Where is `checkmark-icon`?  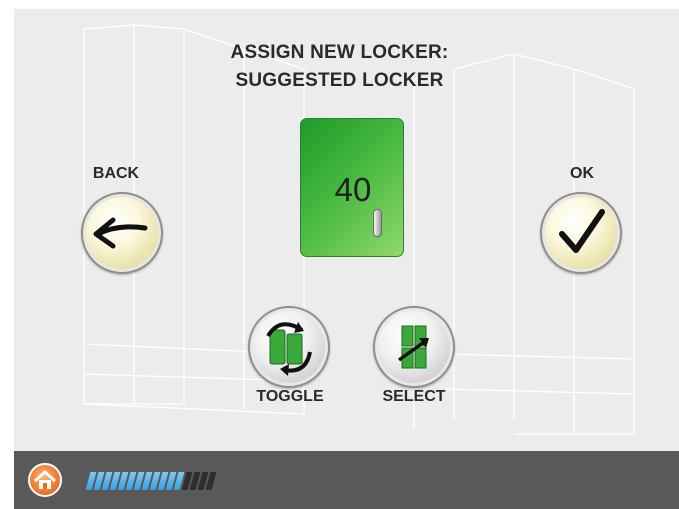 checkmark-icon is located at coordinates (582, 231).